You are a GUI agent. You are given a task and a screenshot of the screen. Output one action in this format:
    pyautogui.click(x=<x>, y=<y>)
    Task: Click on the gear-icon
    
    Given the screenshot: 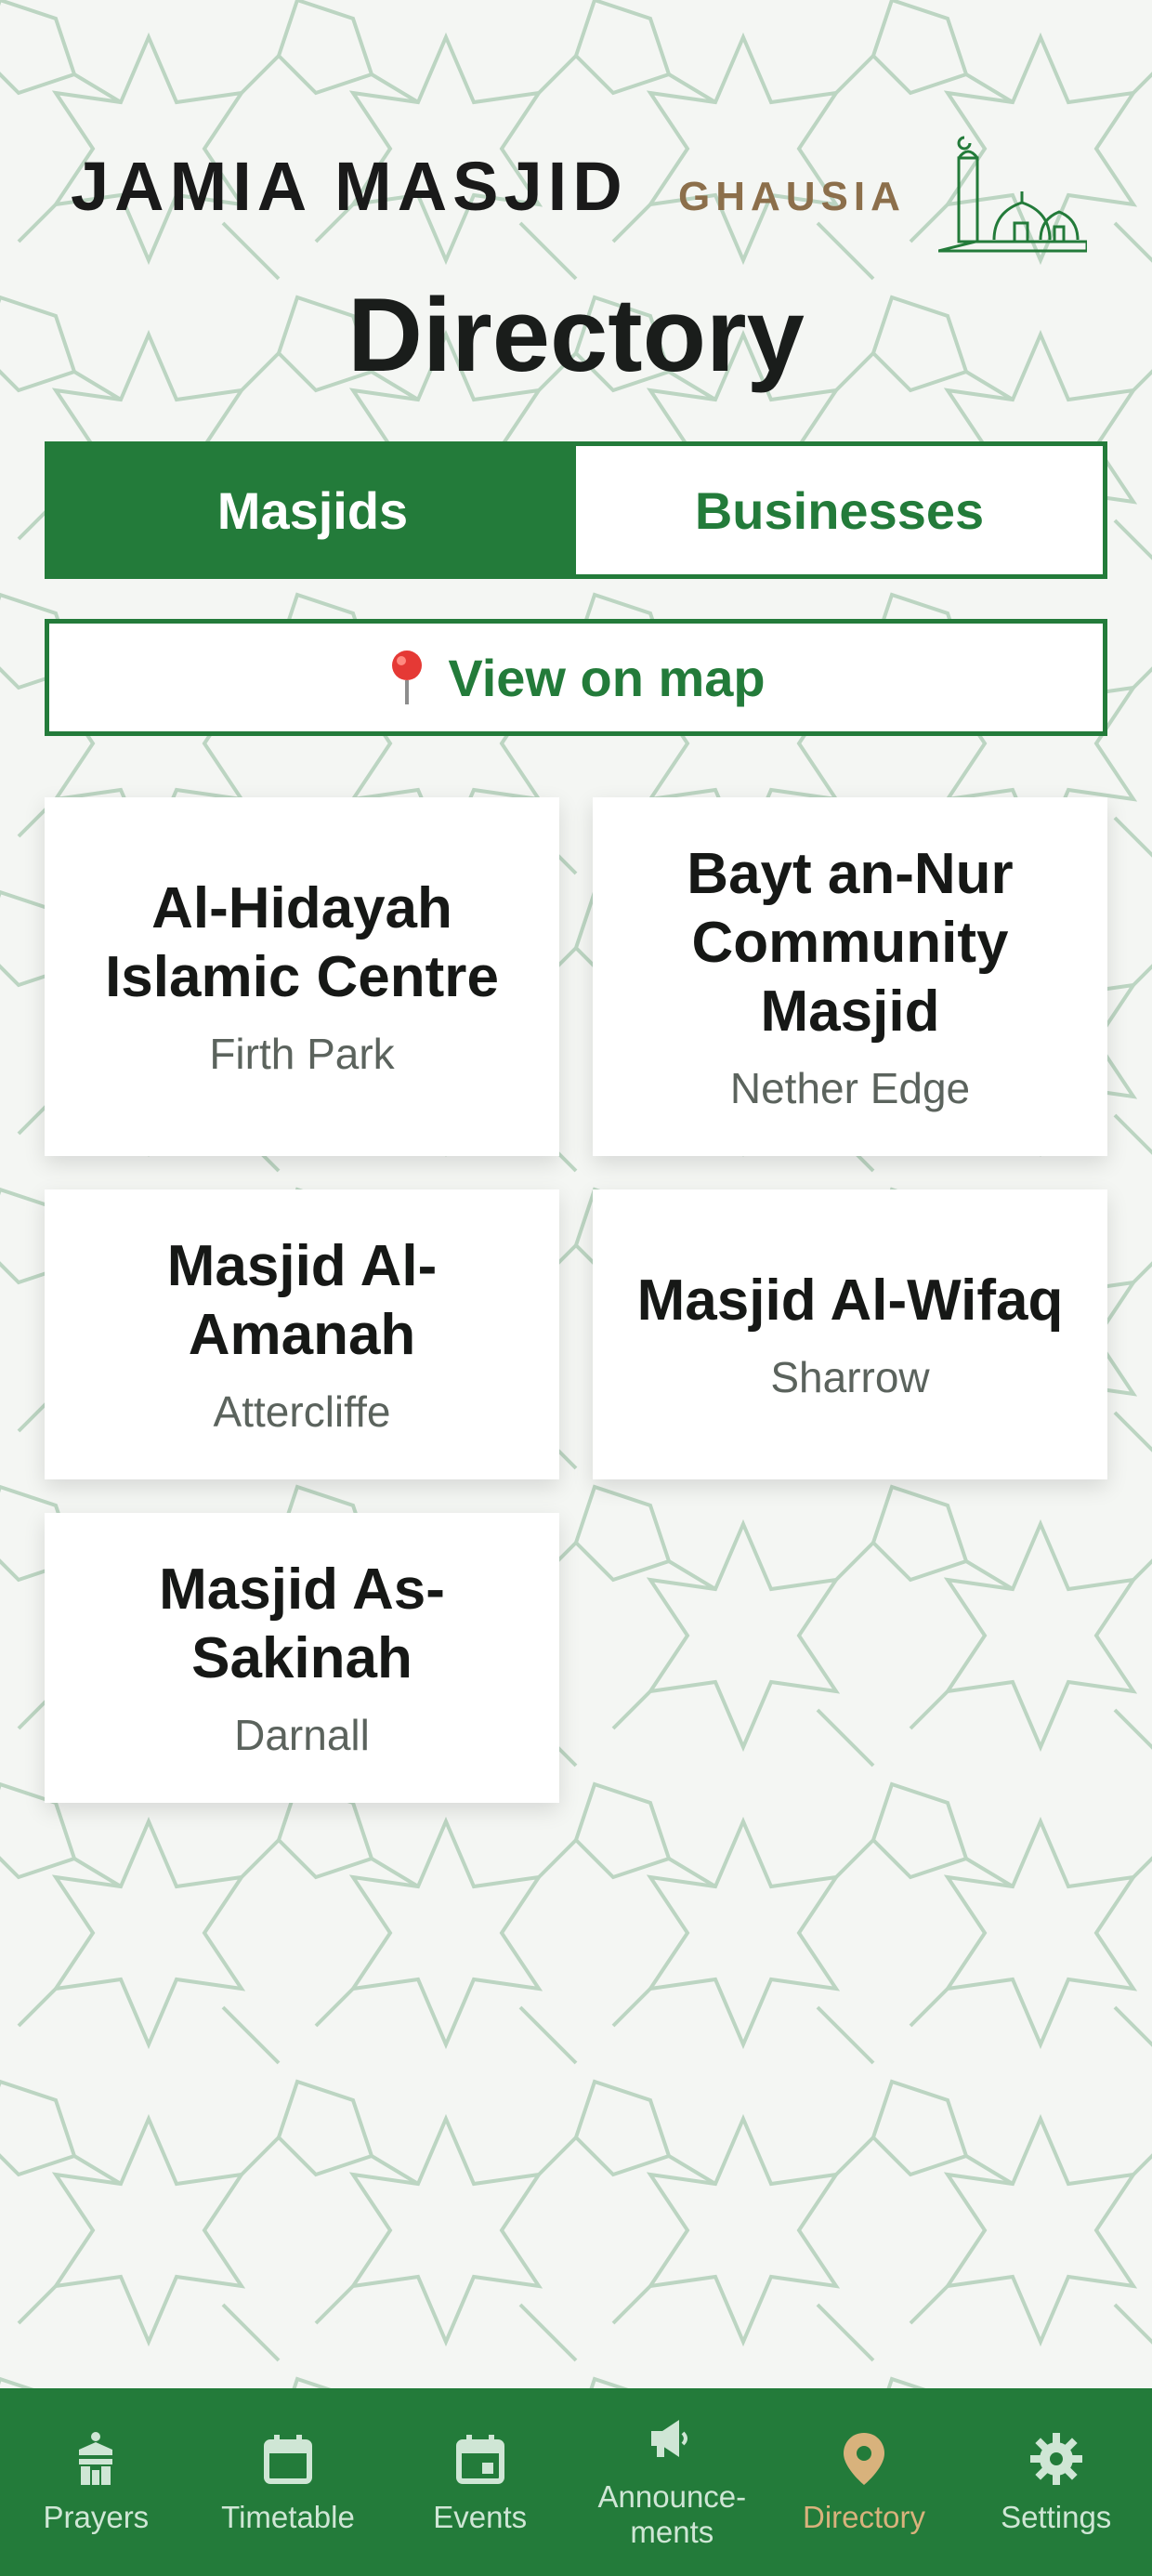 What is the action you would take?
    pyautogui.click(x=1055, y=2459)
    